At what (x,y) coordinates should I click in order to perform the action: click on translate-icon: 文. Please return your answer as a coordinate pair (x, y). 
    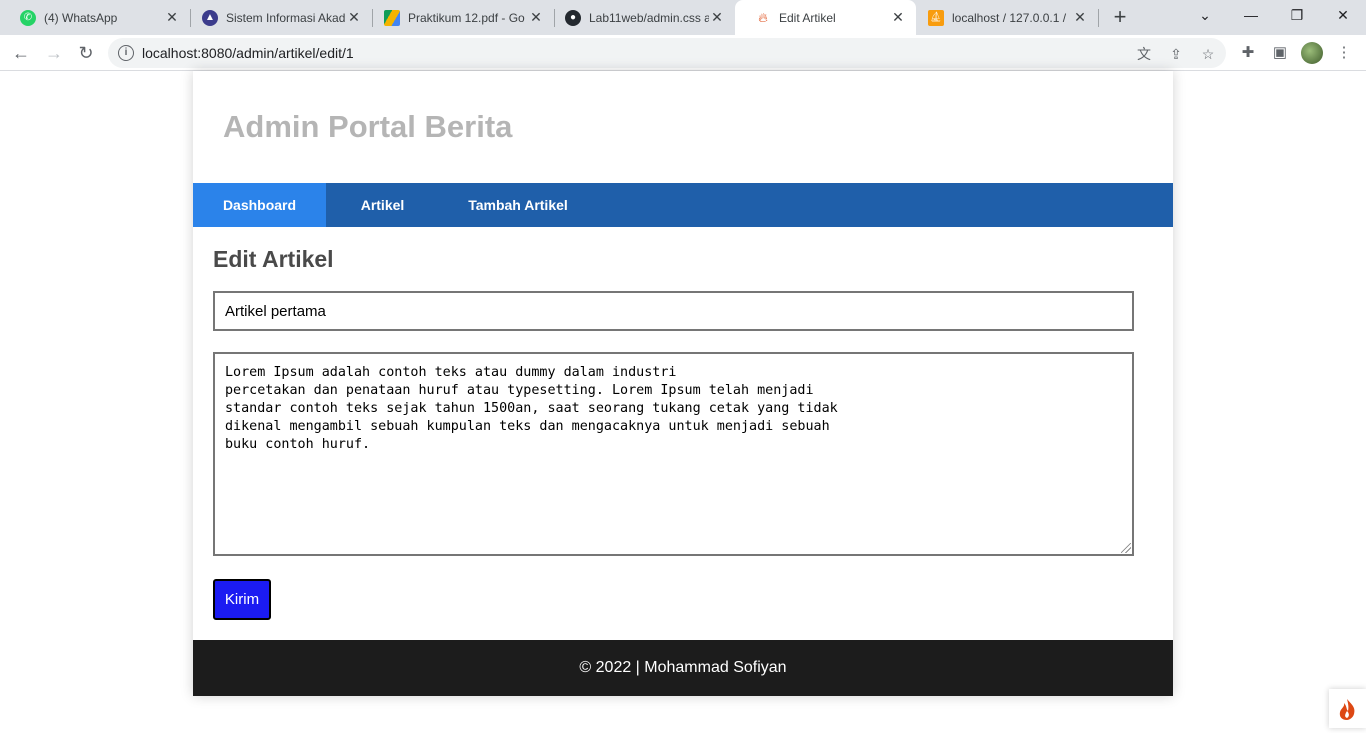
    Looking at the image, I should click on (1144, 54).